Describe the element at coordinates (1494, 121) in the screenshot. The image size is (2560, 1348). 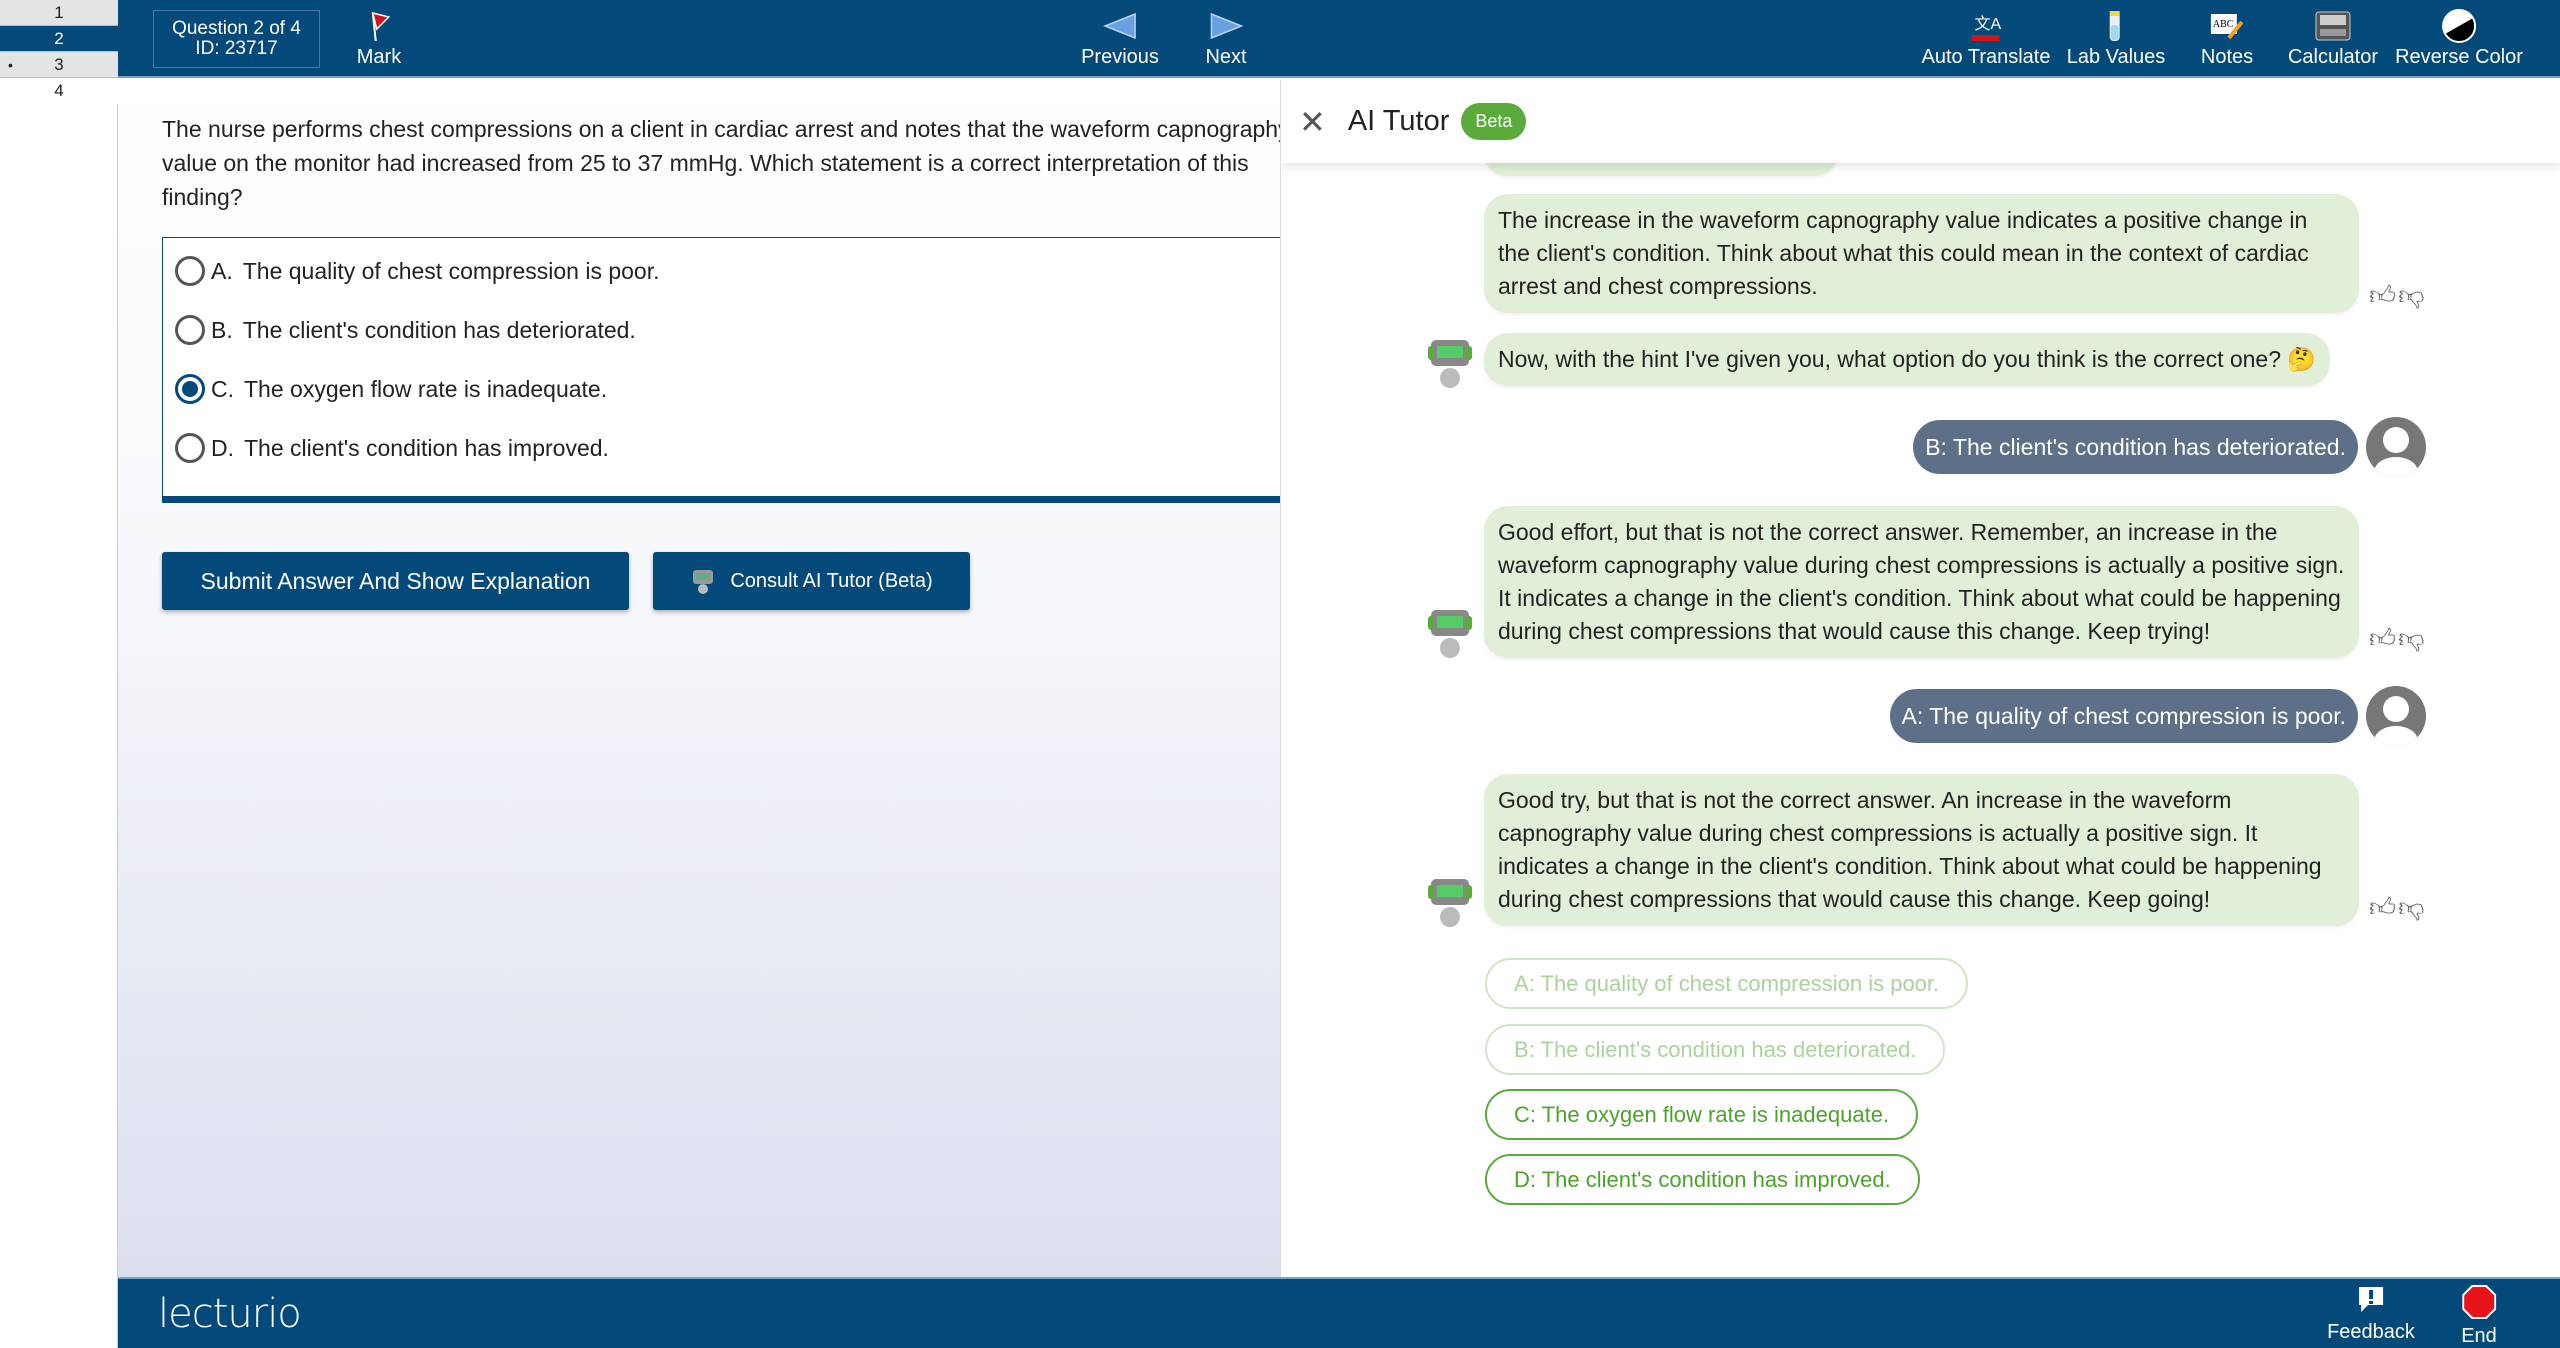
I see `beta-badge: Beta` at that location.